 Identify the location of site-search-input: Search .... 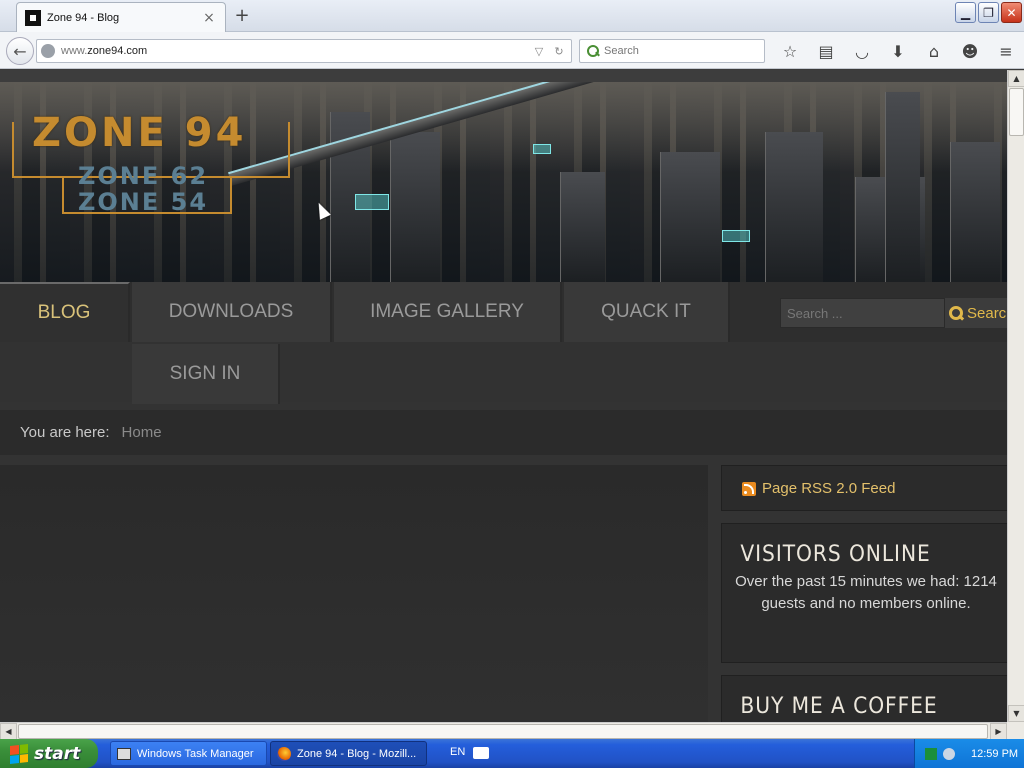
(862, 313).